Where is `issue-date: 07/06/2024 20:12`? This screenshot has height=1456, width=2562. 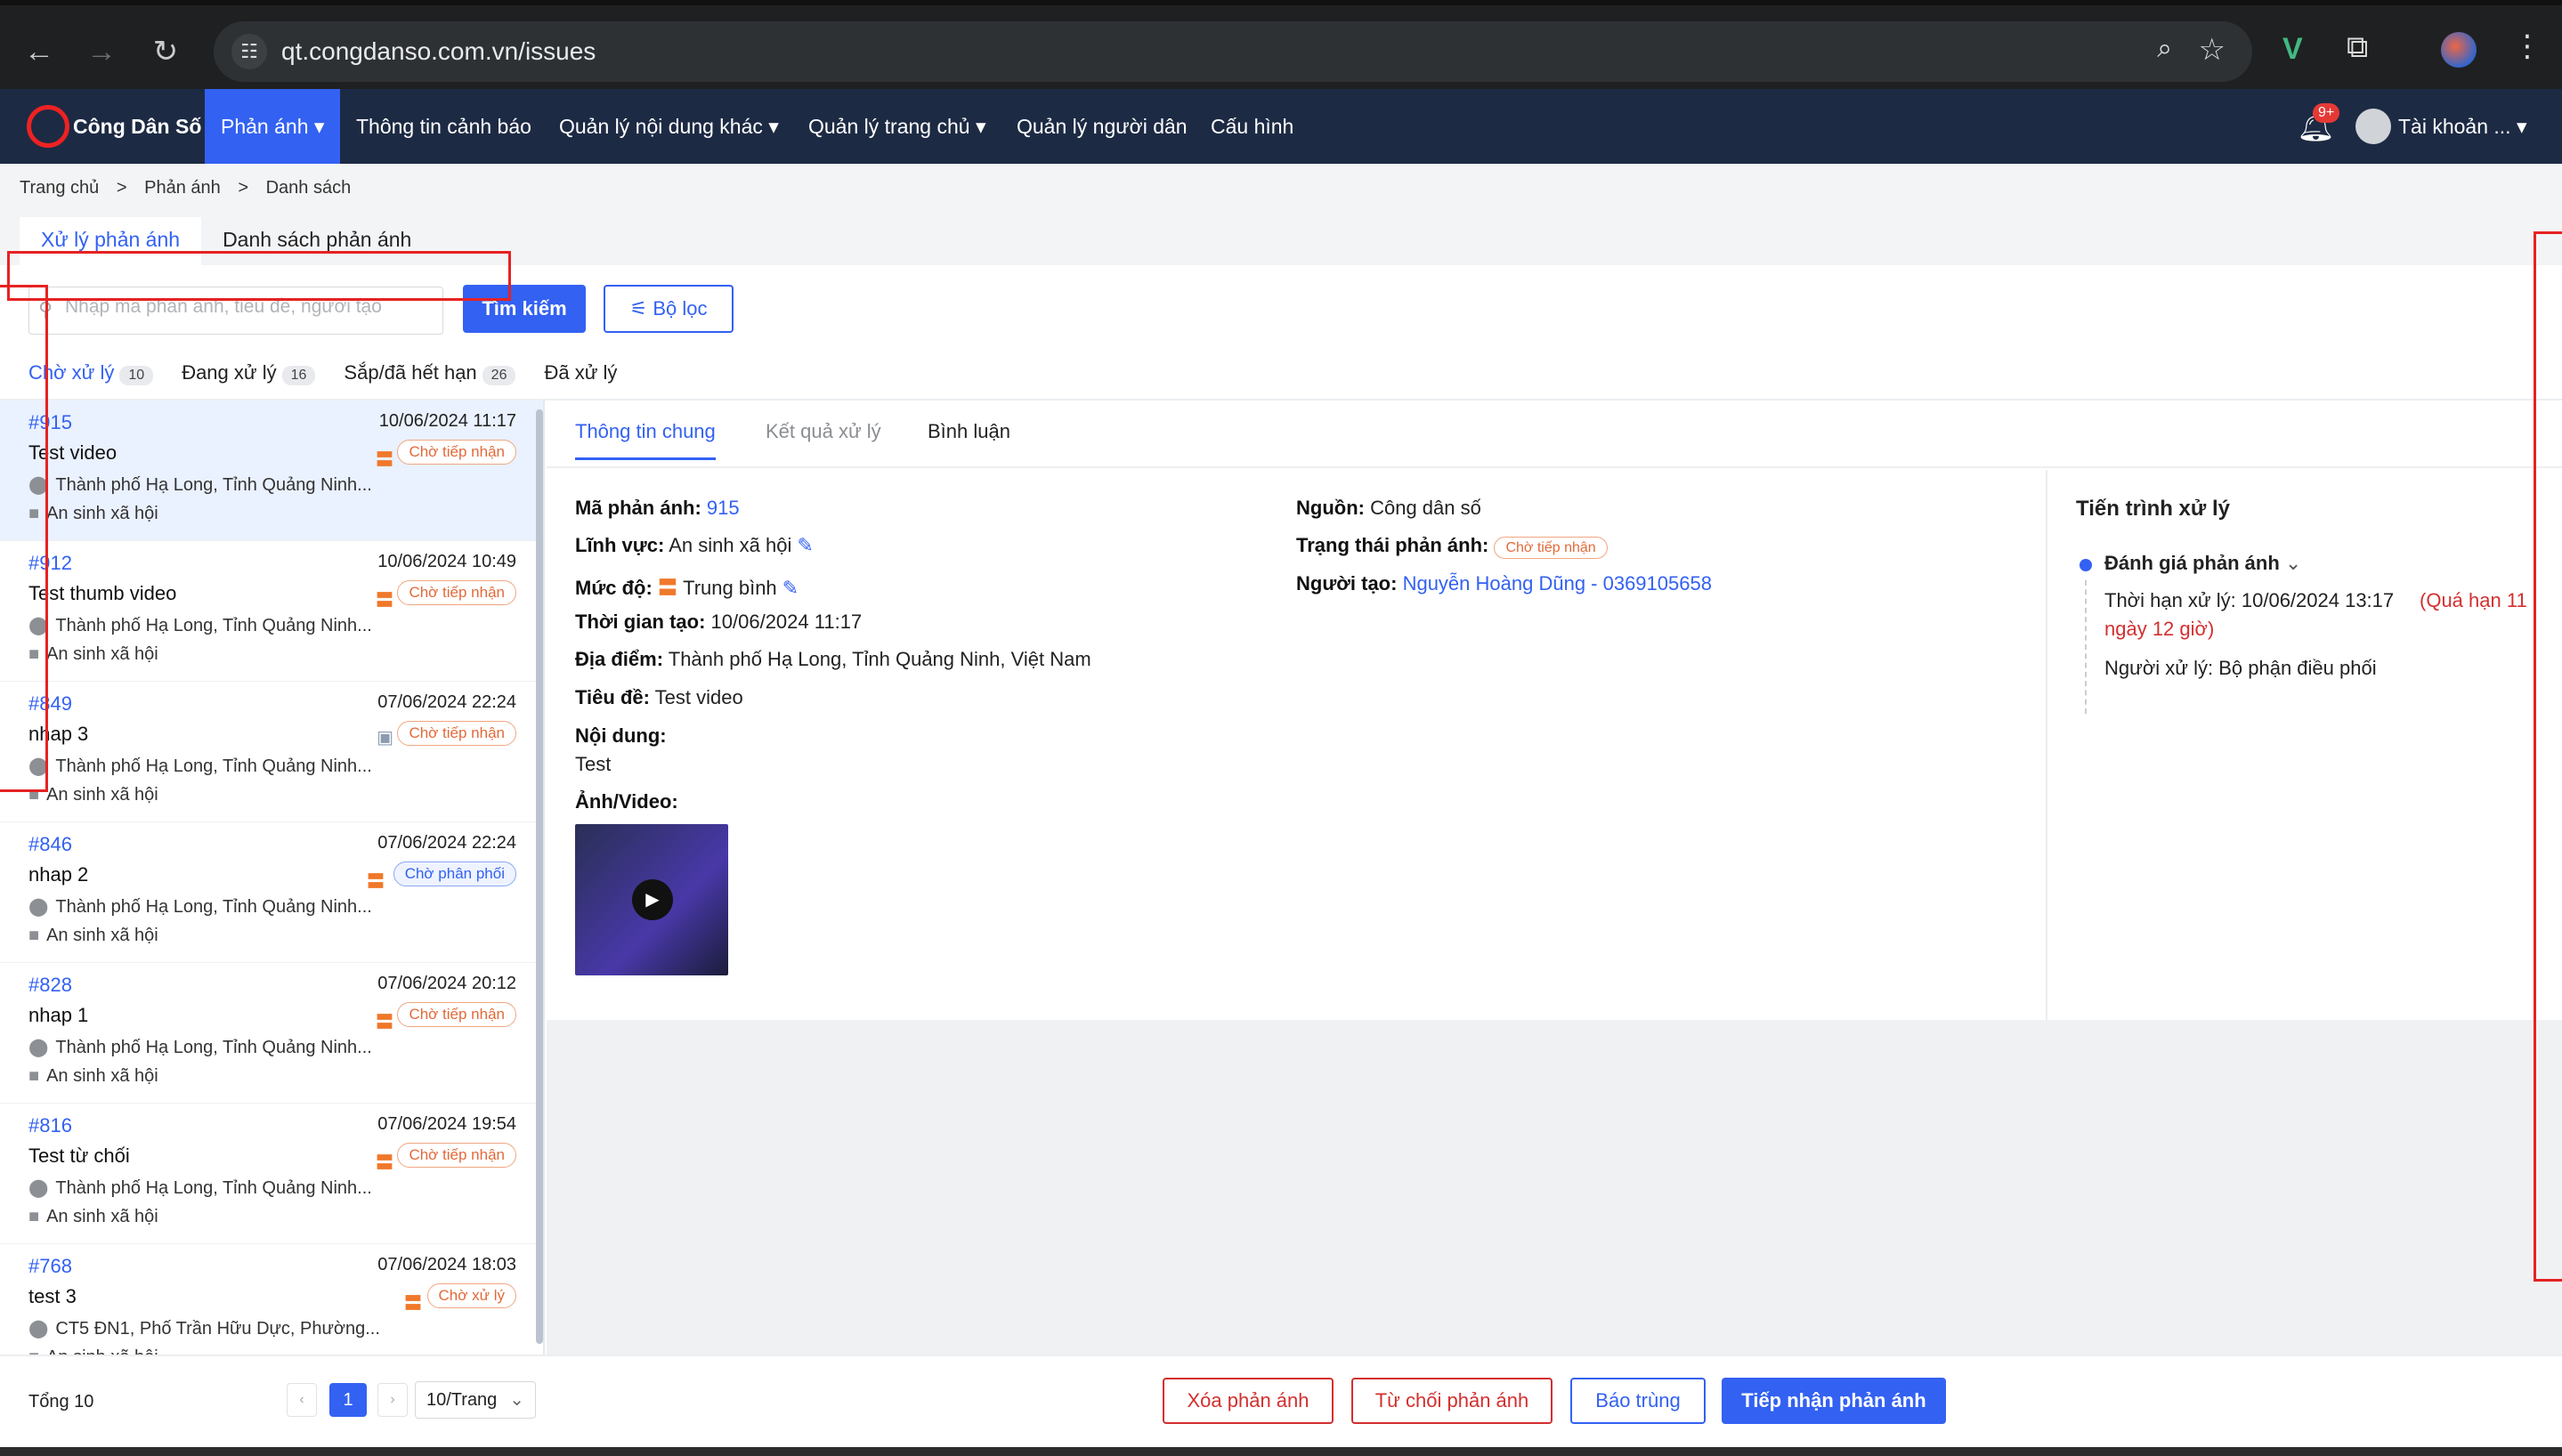 issue-date: 07/06/2024 20:12 is located at coordinates (446, 984).